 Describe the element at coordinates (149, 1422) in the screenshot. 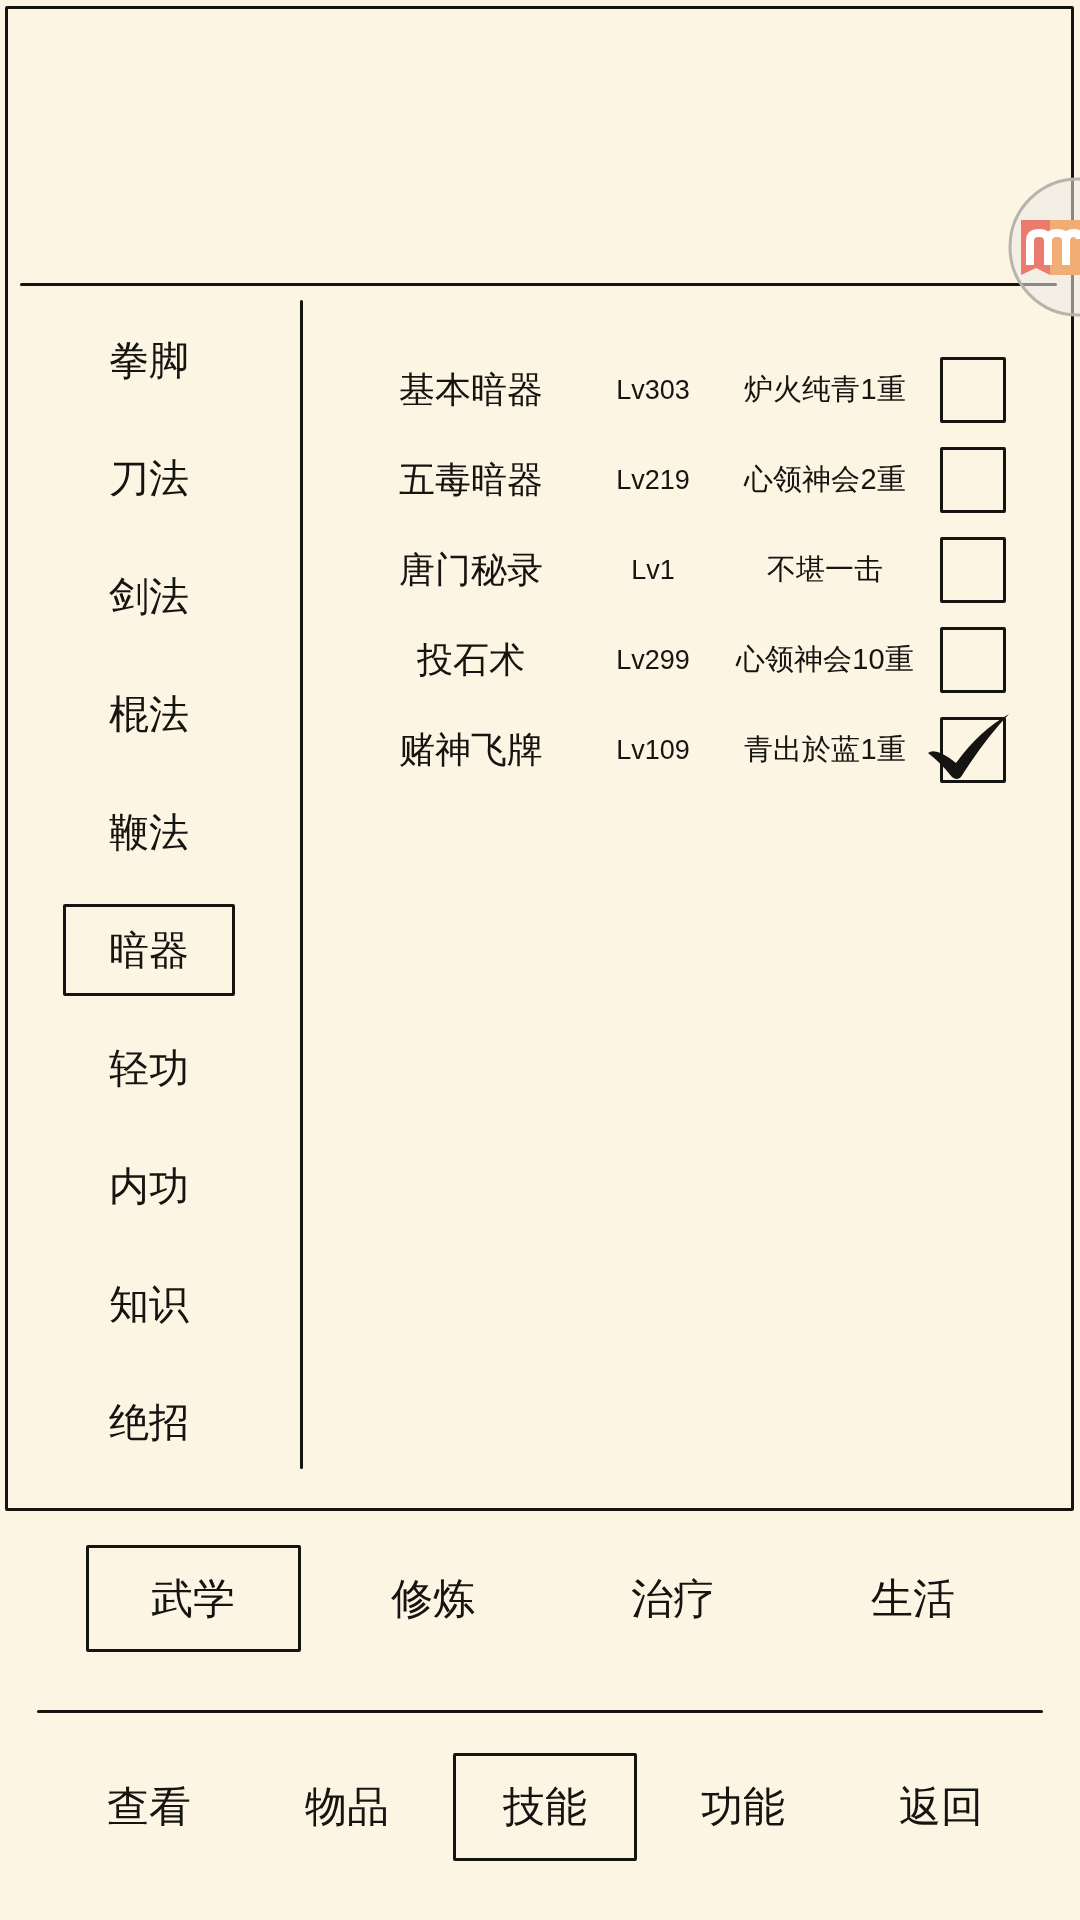

I see `sidebar-item: 绝招` at that location.